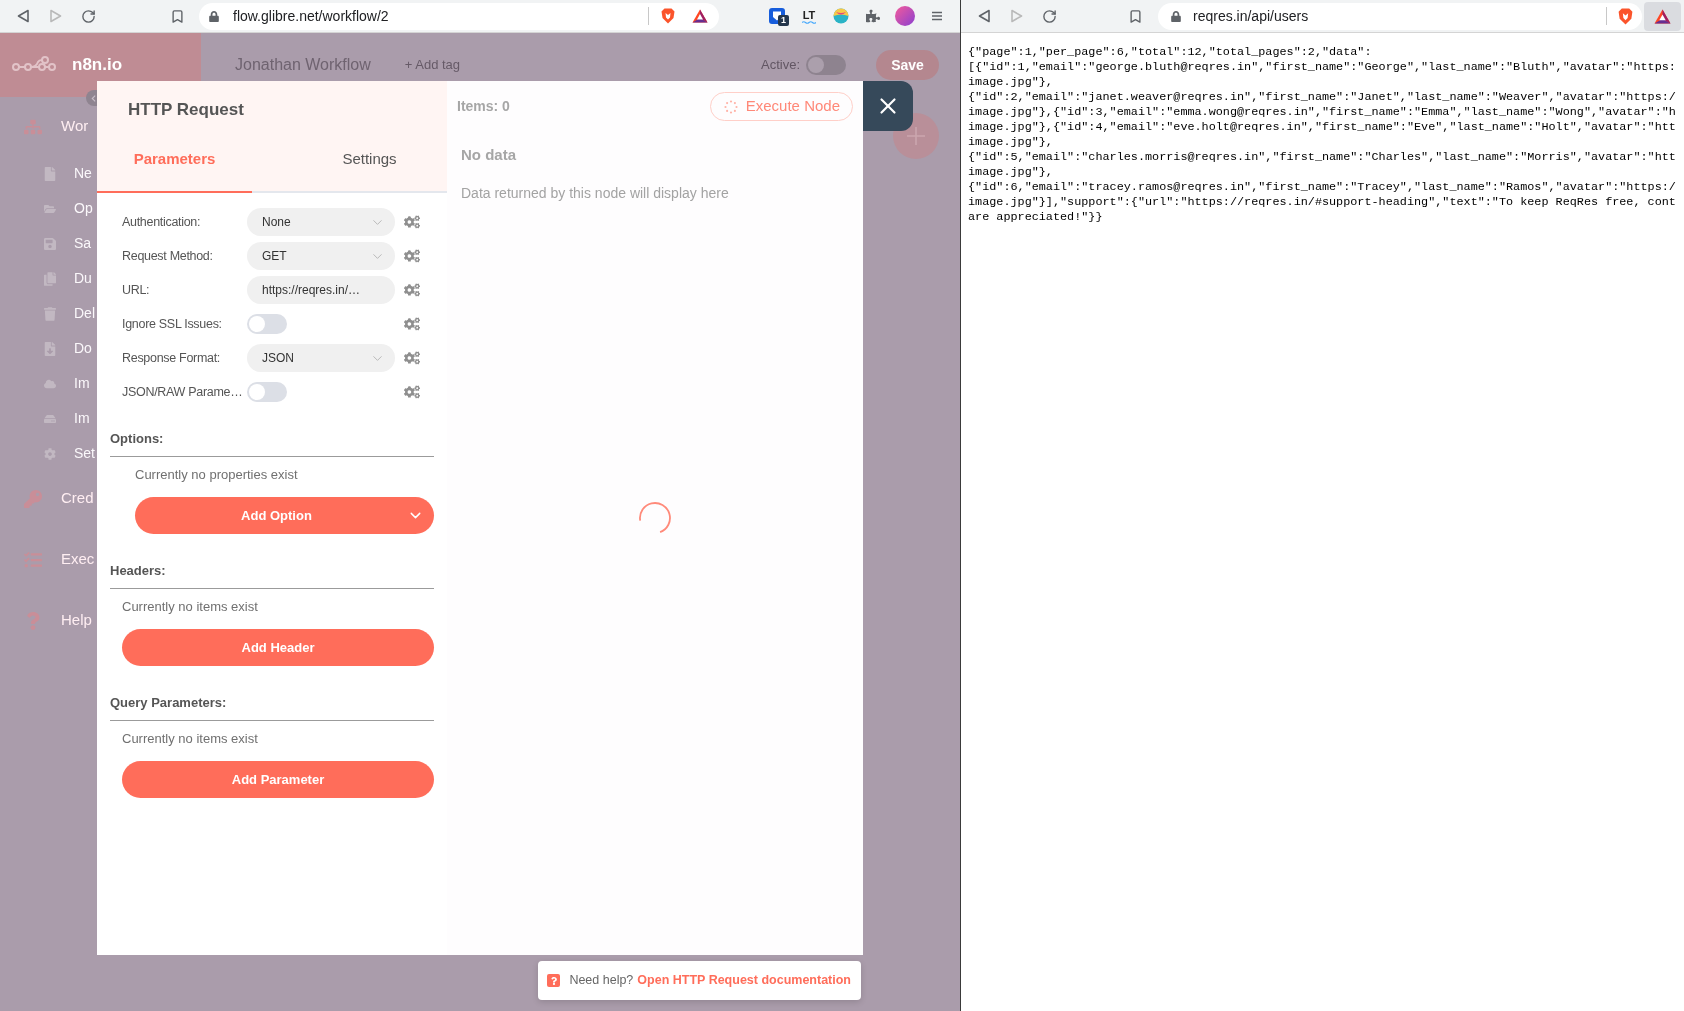  Describe the element at coordinates (138, 571) in the screenshot. I see `section-heading: Headers:` at that location.